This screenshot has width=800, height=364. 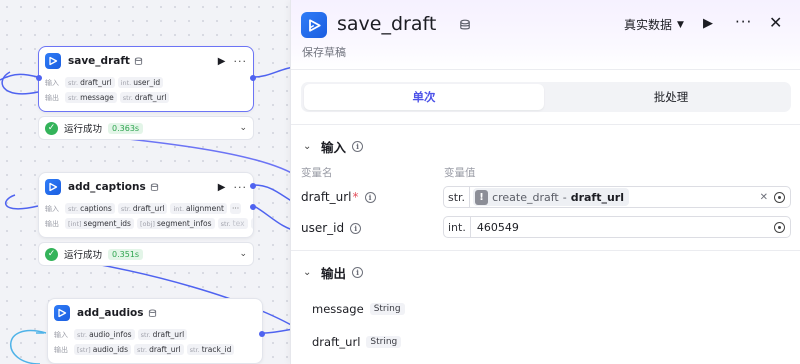 What do you see at coordinates (648, 25) in the screenshot?
I see `data-mode-value: 真实数据` at bounding box center [648, 25].